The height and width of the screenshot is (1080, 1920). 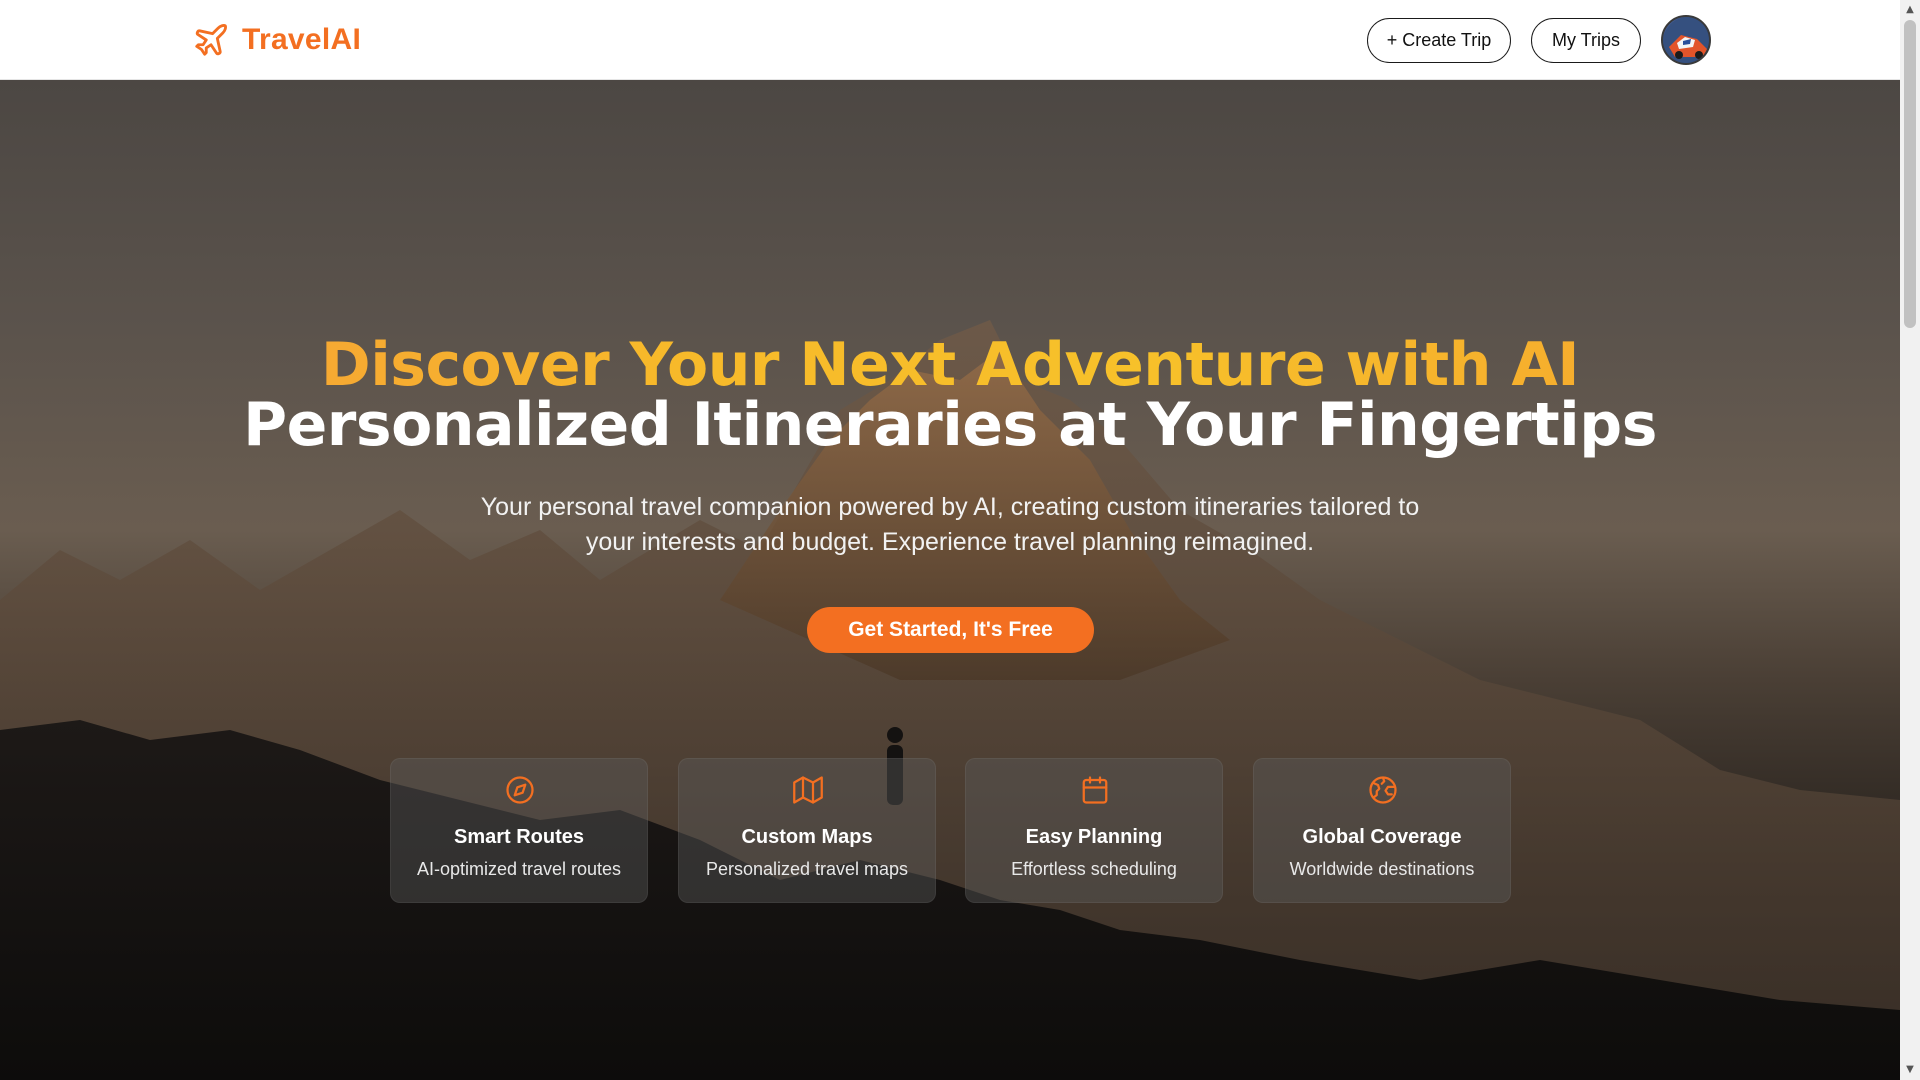 I want to click on feature-card-smart-routes: Smart Routes AI-optimized travel routes, so click(x=519, y=830).